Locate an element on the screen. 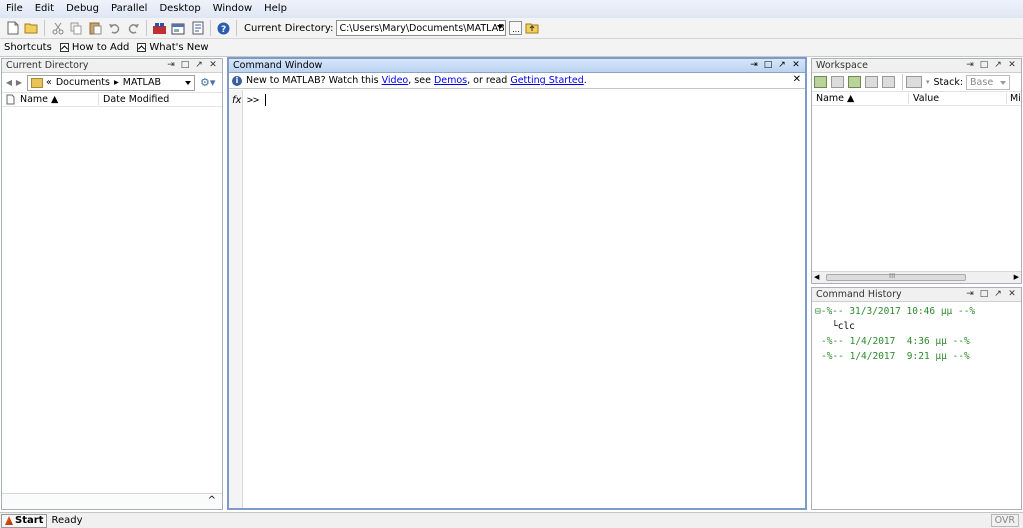 This screenshot has height=528, width=1023. menu-edit: Edit is located at coordinates (44, 9).